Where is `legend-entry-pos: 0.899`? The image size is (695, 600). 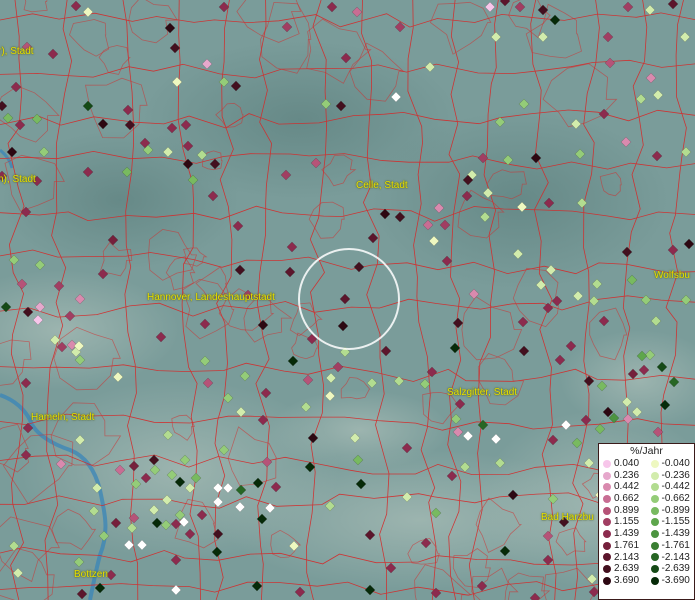 legend-entry-pos: 0.899 is located at coordinates (623, 511).